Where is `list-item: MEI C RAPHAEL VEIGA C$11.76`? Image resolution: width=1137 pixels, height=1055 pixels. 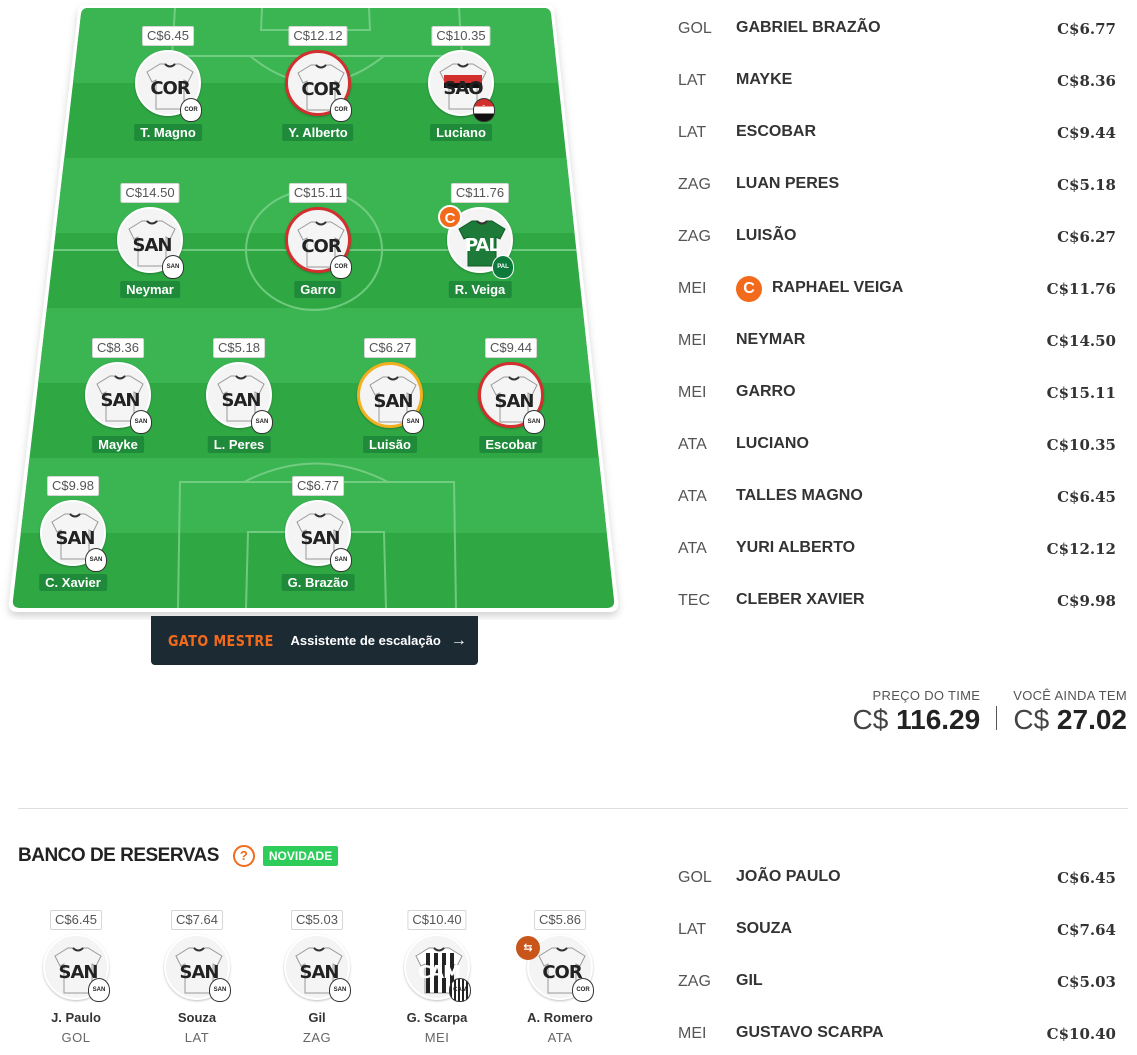 list-item: MEI C RAPHAEL VEIGA C$11.76 is located at coordinates (903, 300).